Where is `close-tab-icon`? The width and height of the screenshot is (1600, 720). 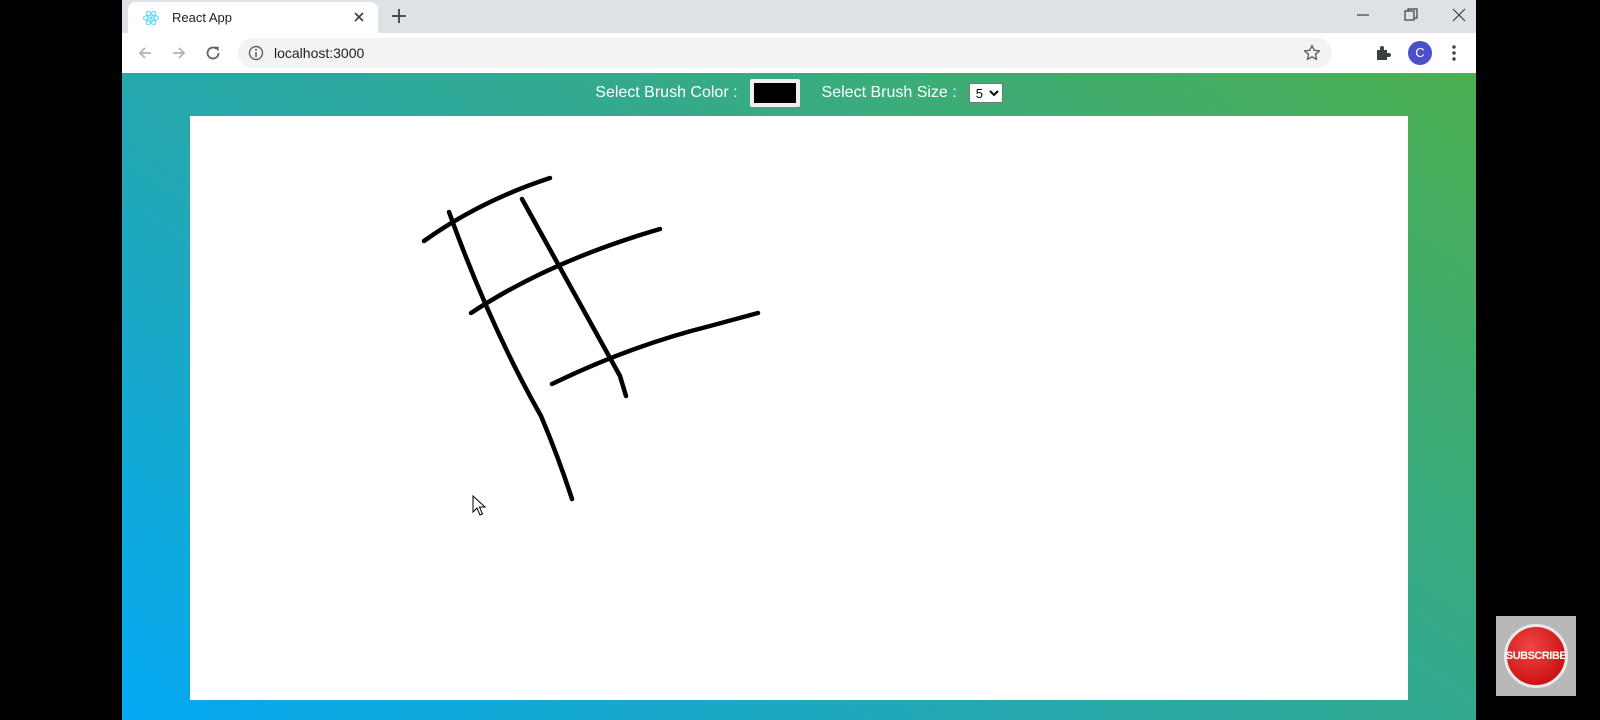 close-tab-icon is located at coordinates (359, 17).